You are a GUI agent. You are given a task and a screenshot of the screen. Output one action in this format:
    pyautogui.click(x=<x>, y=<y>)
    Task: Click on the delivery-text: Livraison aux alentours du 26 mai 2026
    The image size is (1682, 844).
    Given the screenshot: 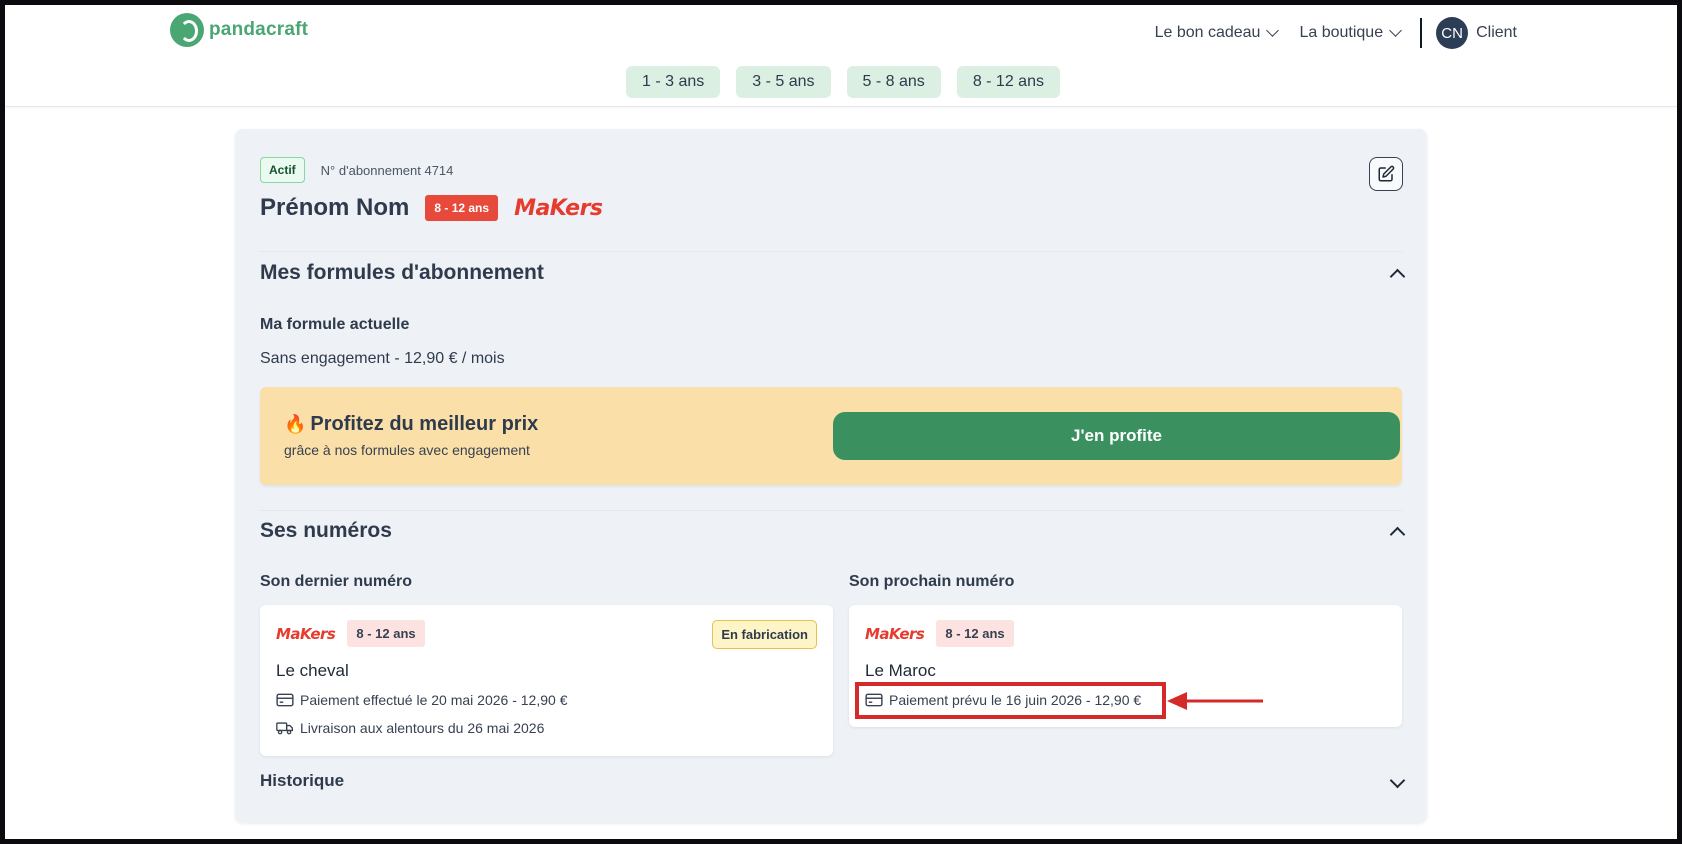 What is the action you would take?
    pyautogui.click(x=422, y=728)
    